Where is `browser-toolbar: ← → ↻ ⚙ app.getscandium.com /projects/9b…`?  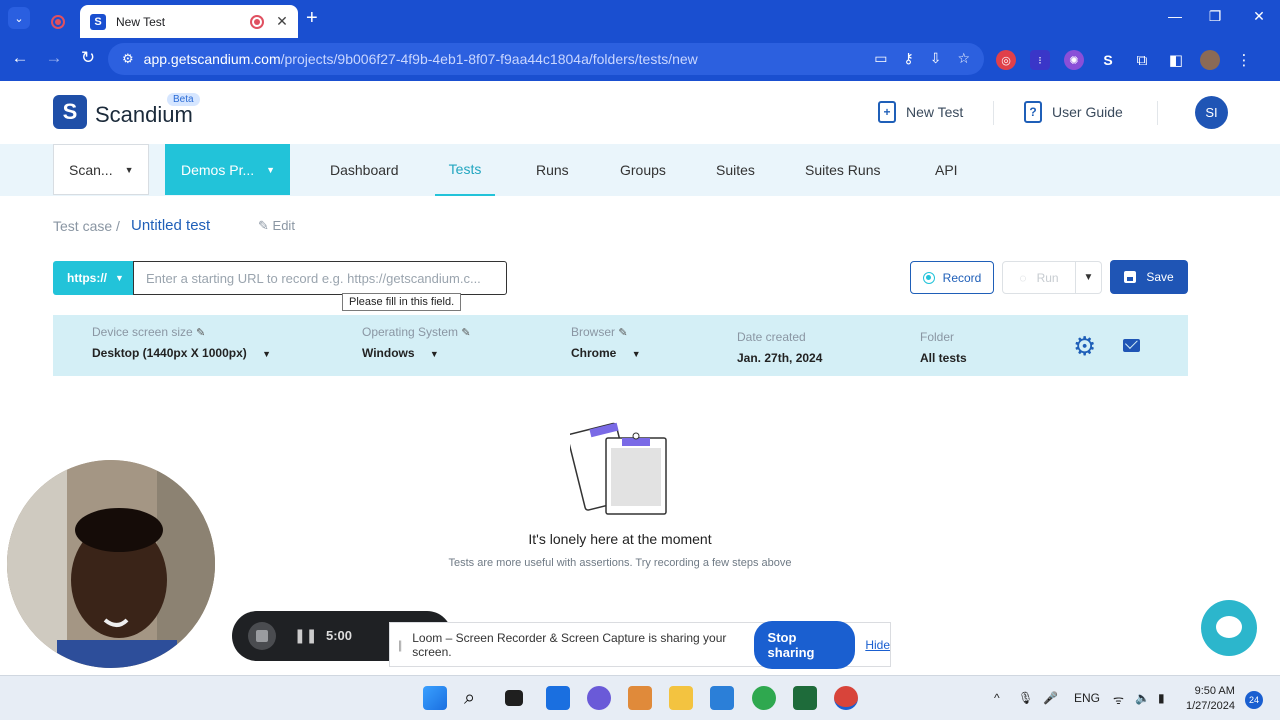
browser-toolbar: ← → ↻ ⚙ app.getscandium.com /projects/9b… is located at coordinates (640, 59).